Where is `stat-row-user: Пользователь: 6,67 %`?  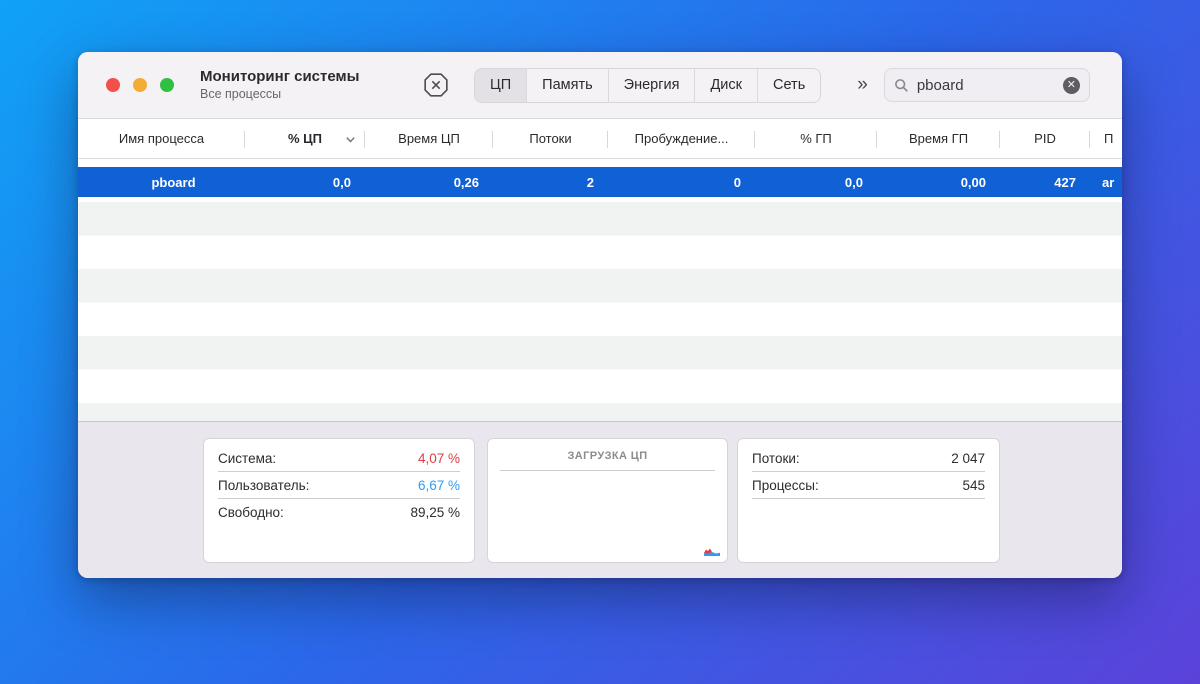 stat-row-user: Пользователь: 6,67 % is located at coordinates (339, 485).